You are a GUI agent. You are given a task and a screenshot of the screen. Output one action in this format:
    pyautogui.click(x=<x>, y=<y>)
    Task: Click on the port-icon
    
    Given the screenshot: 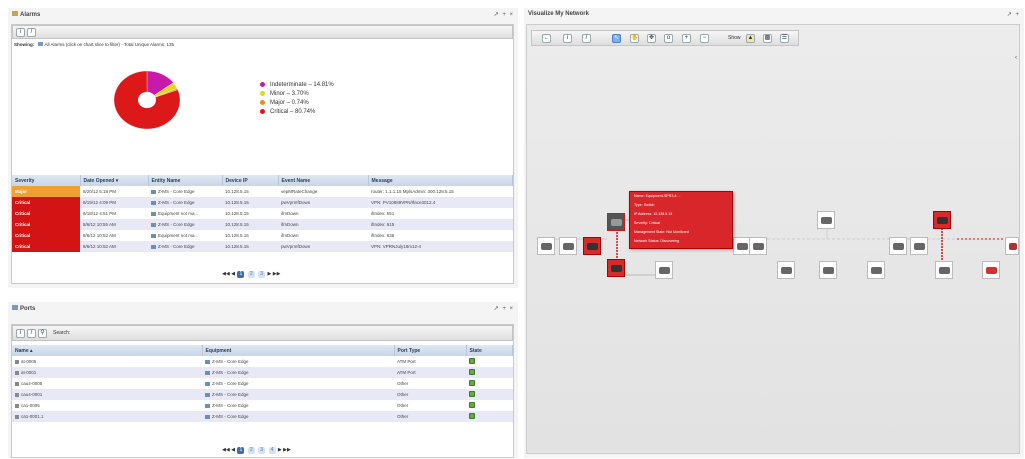 What is the action you would take?
    pyautogui.click(x=17, y=394)
    